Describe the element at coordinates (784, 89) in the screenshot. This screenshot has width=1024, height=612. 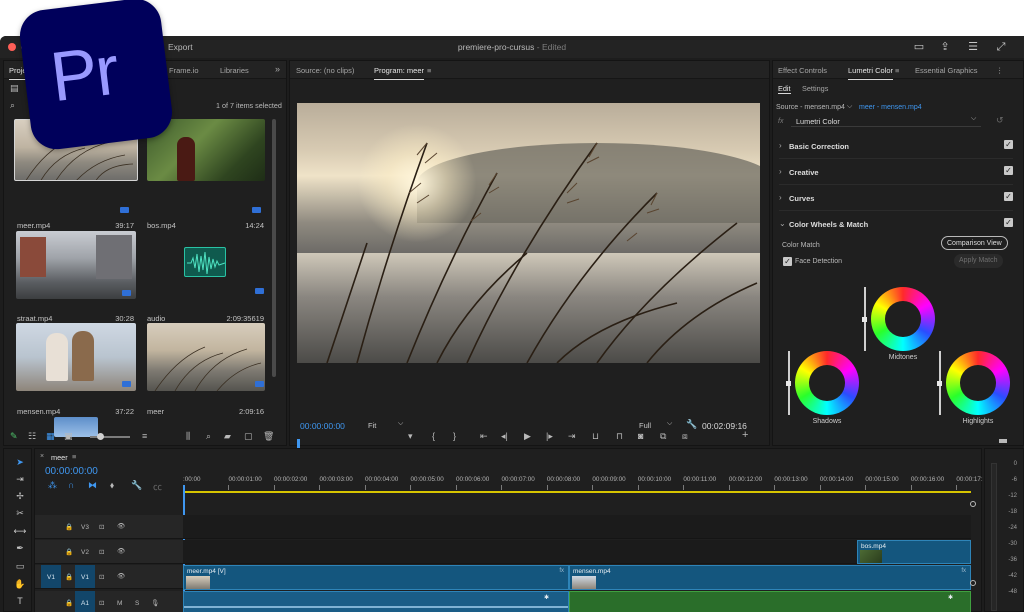
I see `subtab-edit: Edit` at that location.